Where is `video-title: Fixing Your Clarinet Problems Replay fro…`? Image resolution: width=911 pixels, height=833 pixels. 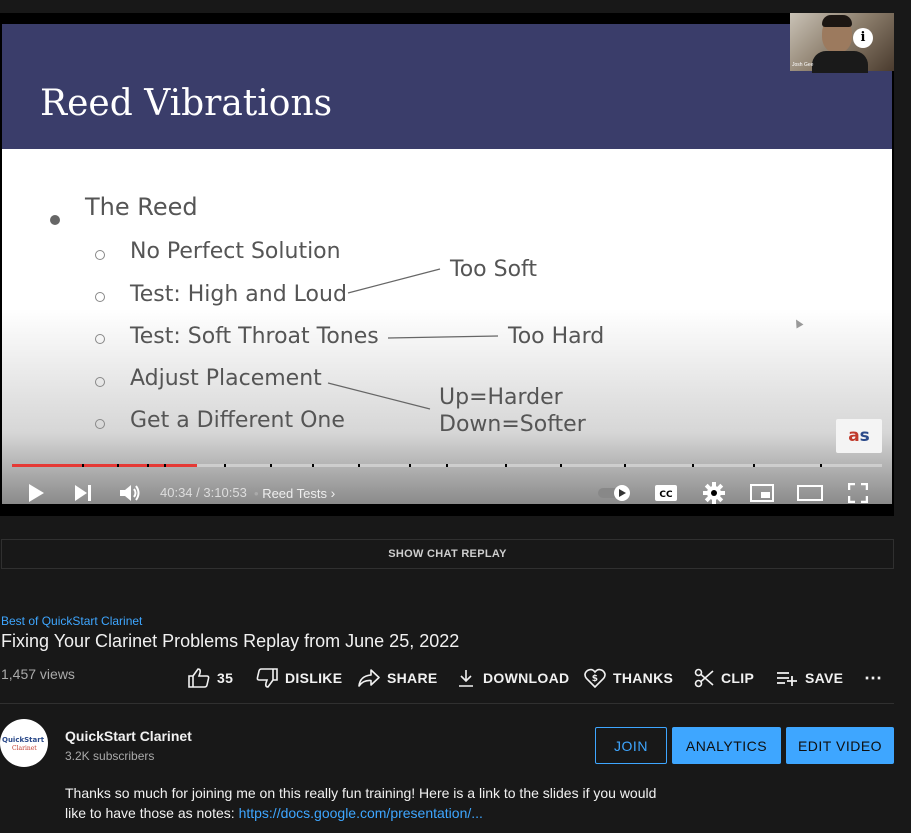 video-title: Fixing Your Clarinet Problems Replay fro… is located at coordinates (230, 641).